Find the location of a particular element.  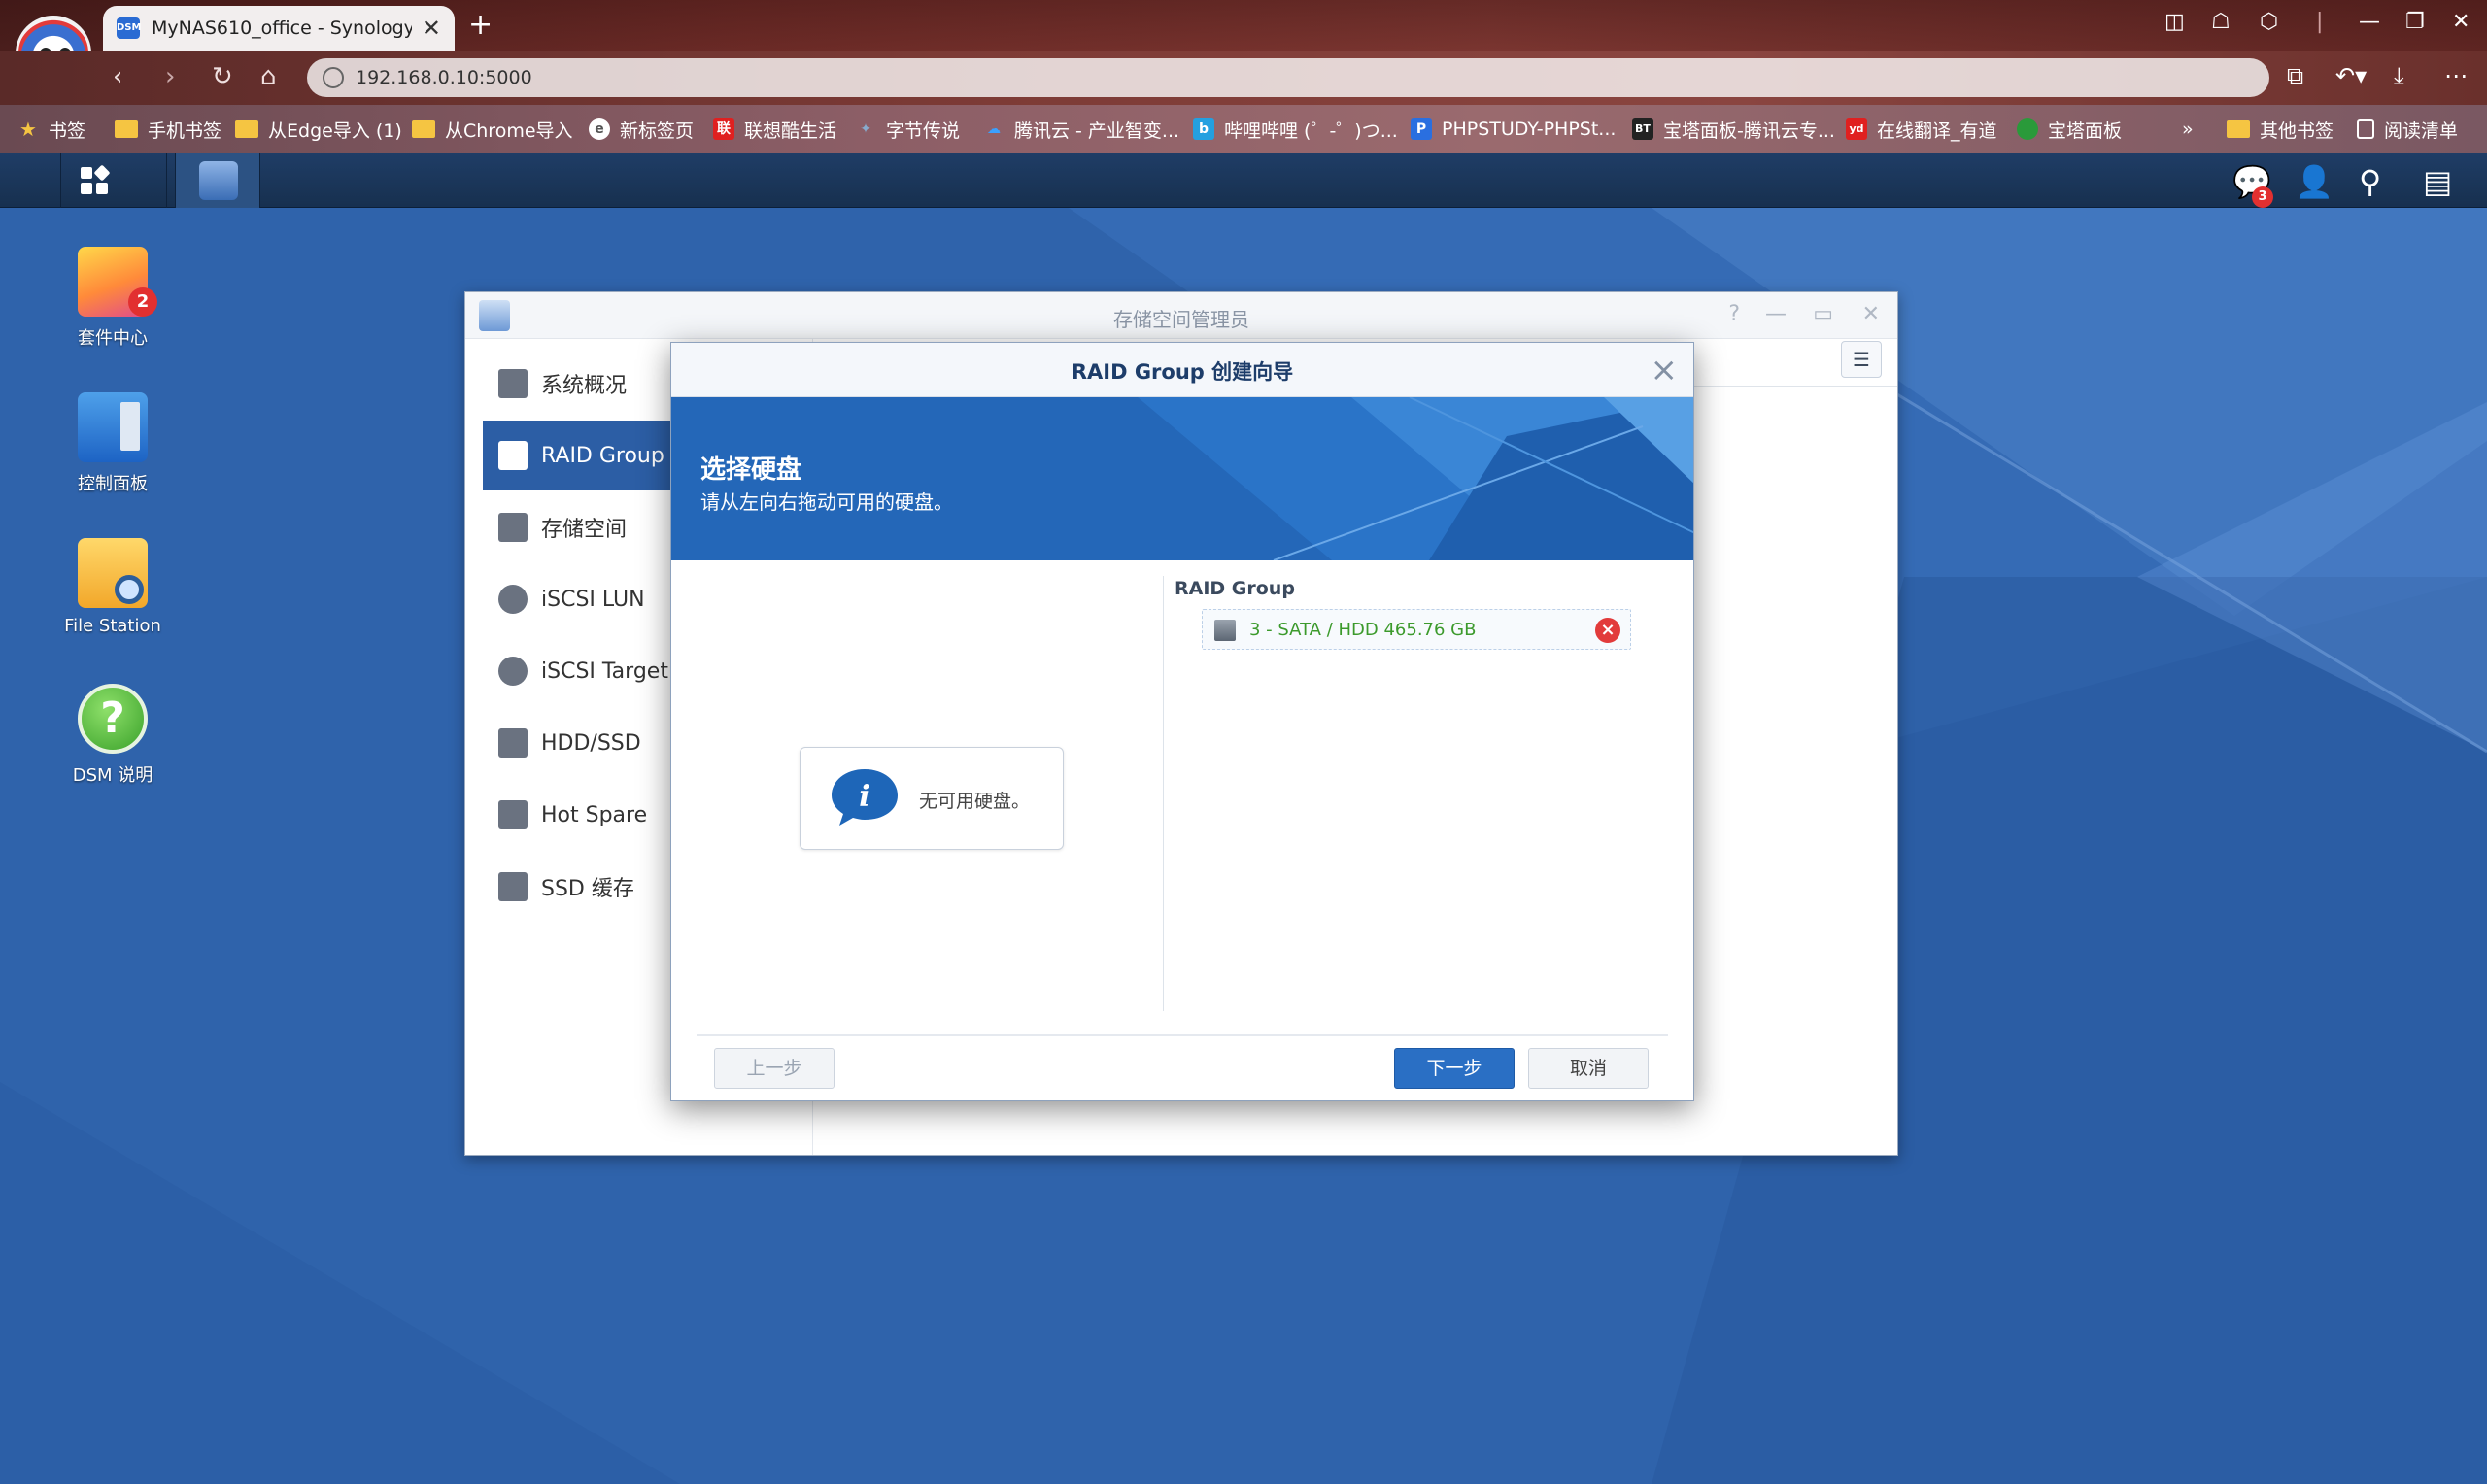

next-button: 下一步 is located at coordinates (1454, 1068).